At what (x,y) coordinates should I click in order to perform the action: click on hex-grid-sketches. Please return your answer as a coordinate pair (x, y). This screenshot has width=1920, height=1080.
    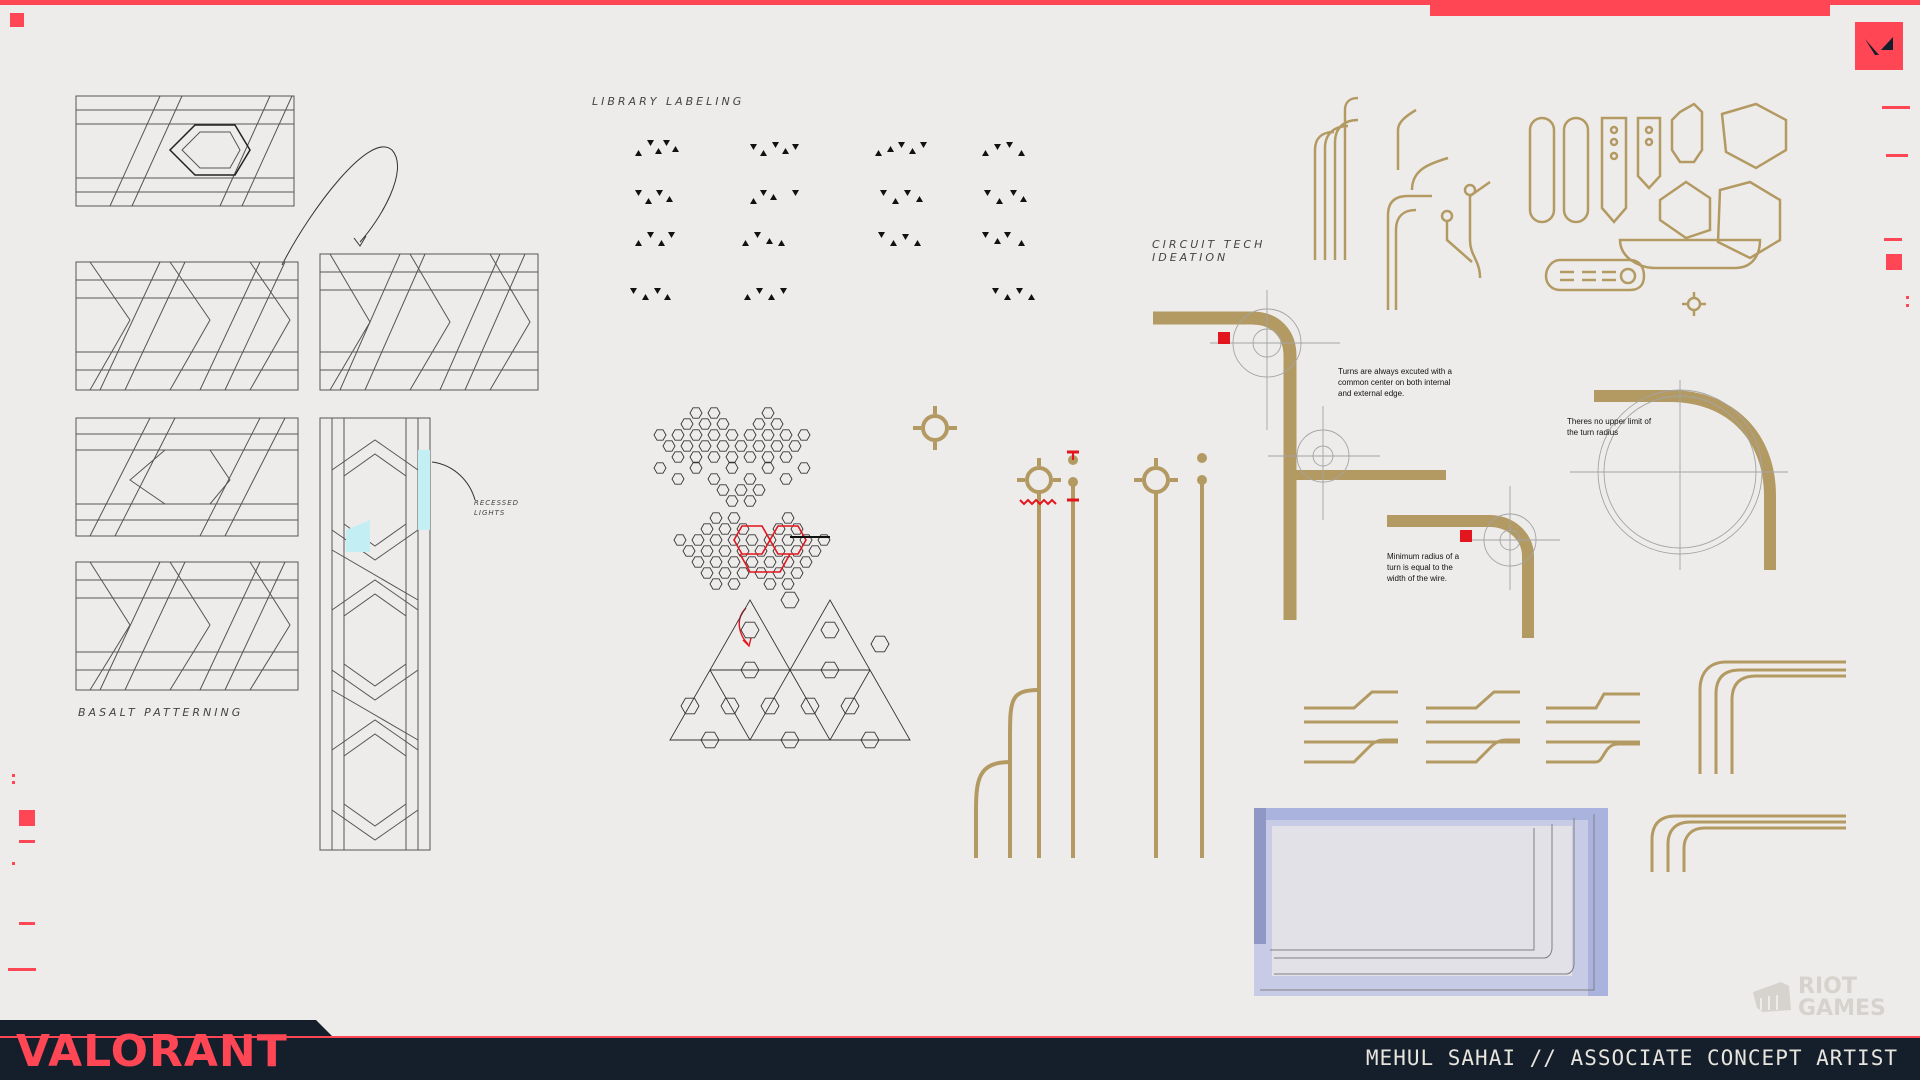
    Looking at the image, I should click on (782, 578).